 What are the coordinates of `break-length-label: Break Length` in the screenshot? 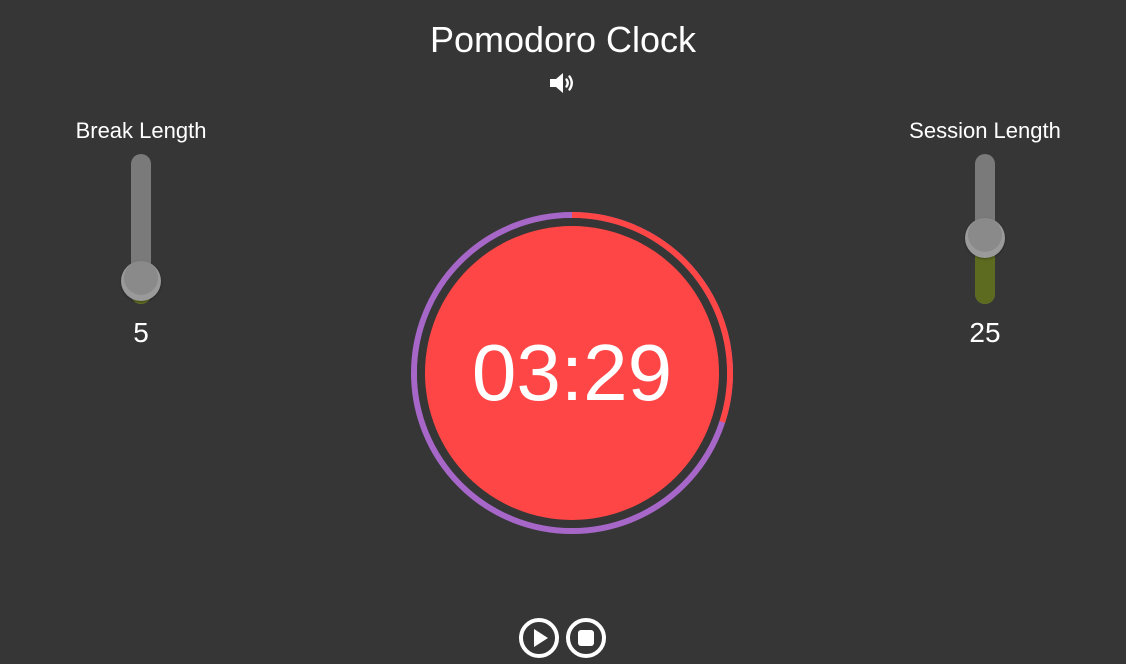 It's located at (141, 130).